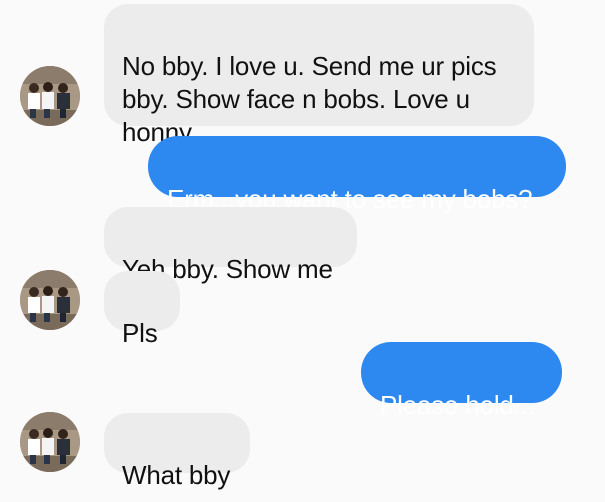 Image resolution: width=605 pixels, height=502 pixels. I want to click on message-bubble-incoming: Pls, so click(142, 309).